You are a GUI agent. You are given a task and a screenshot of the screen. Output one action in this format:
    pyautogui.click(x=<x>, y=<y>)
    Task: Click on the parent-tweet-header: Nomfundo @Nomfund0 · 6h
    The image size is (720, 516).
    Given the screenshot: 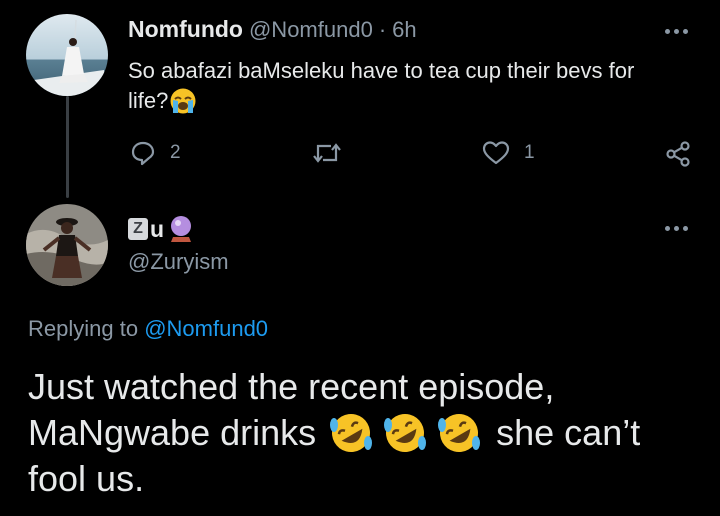 What is the action you would take?
    pyautogui.click(x=272, y=31)
    